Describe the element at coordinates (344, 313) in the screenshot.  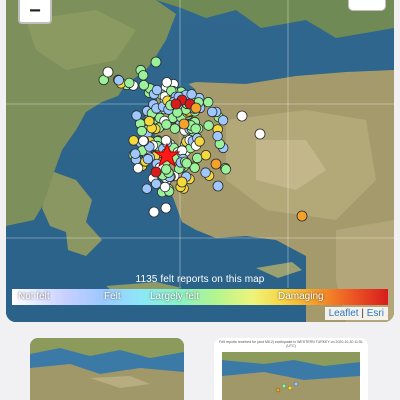
I see `leaflet-link: Leaflet` at that location.